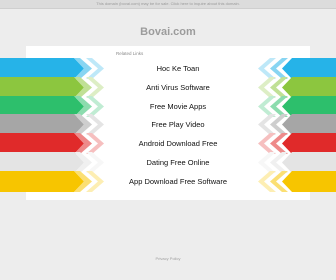 The width and height of the screenshot is (336, 280). I want to click on related-link: App Download Free Software, so click(178, 181).